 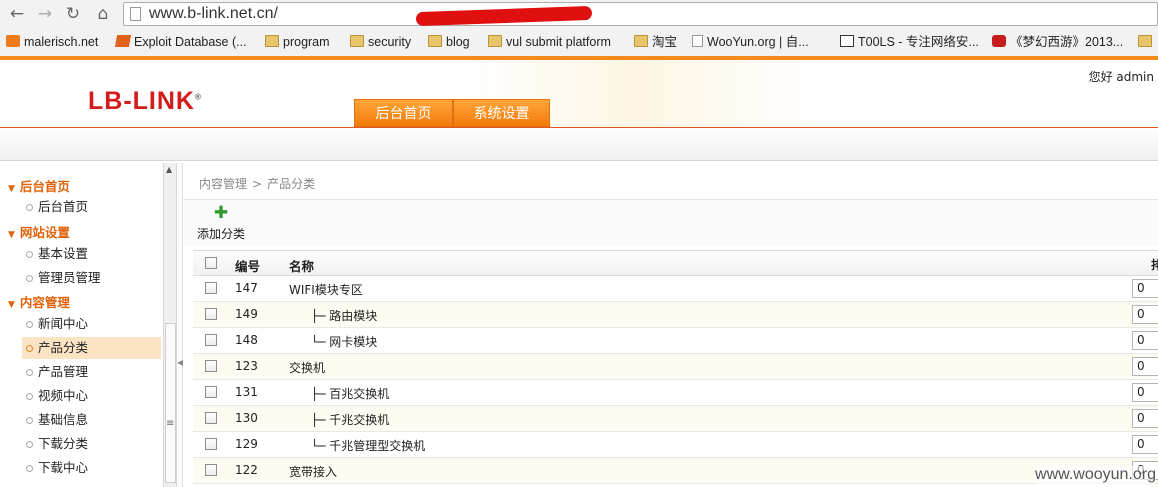 I want to click on column-header-order: 排, so click(x=1154, y=265).